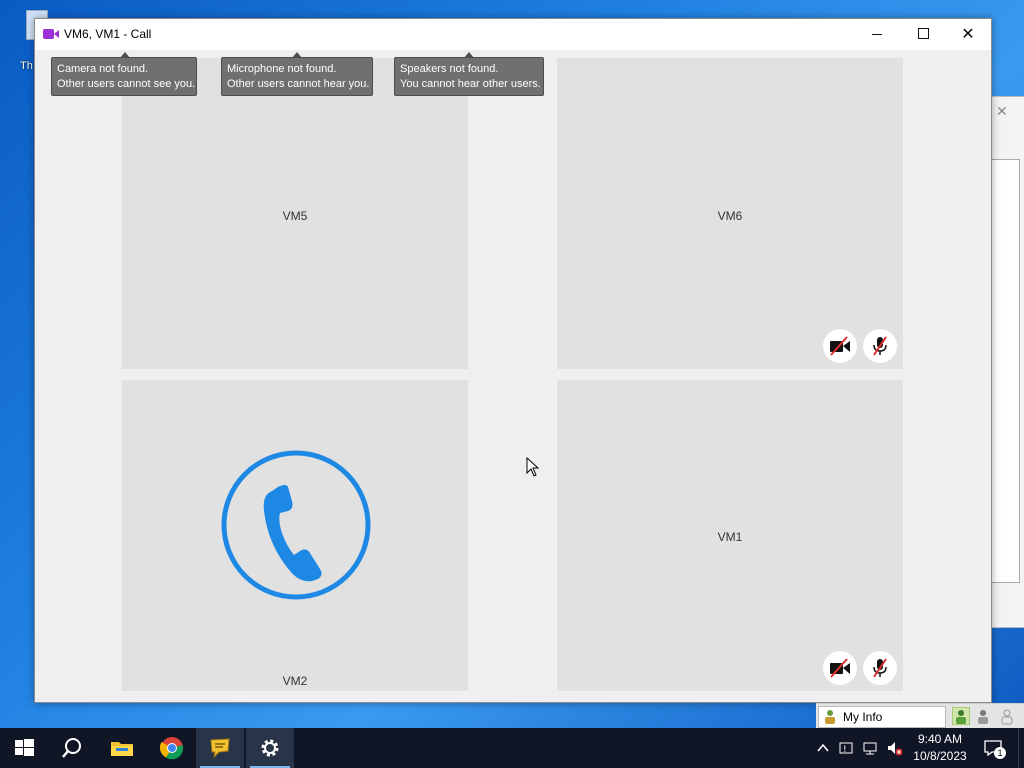 This screenshot has width=1024, height=768. I want to click on minimize-icon, so click(877, 35).